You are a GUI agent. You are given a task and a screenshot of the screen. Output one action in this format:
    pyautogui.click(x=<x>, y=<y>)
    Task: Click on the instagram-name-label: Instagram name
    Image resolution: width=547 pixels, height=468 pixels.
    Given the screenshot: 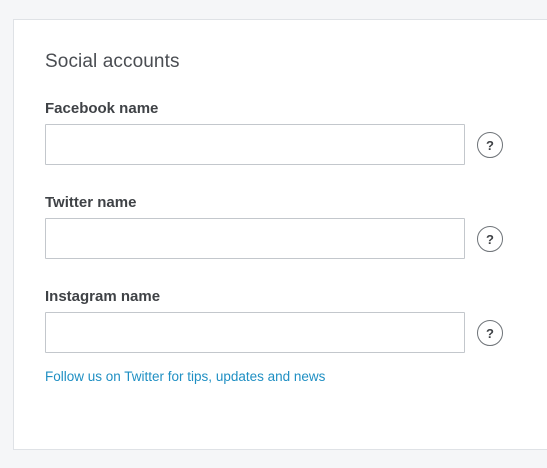 What is the action you would take?
    pyautogui.click(x=103, y=296)
    